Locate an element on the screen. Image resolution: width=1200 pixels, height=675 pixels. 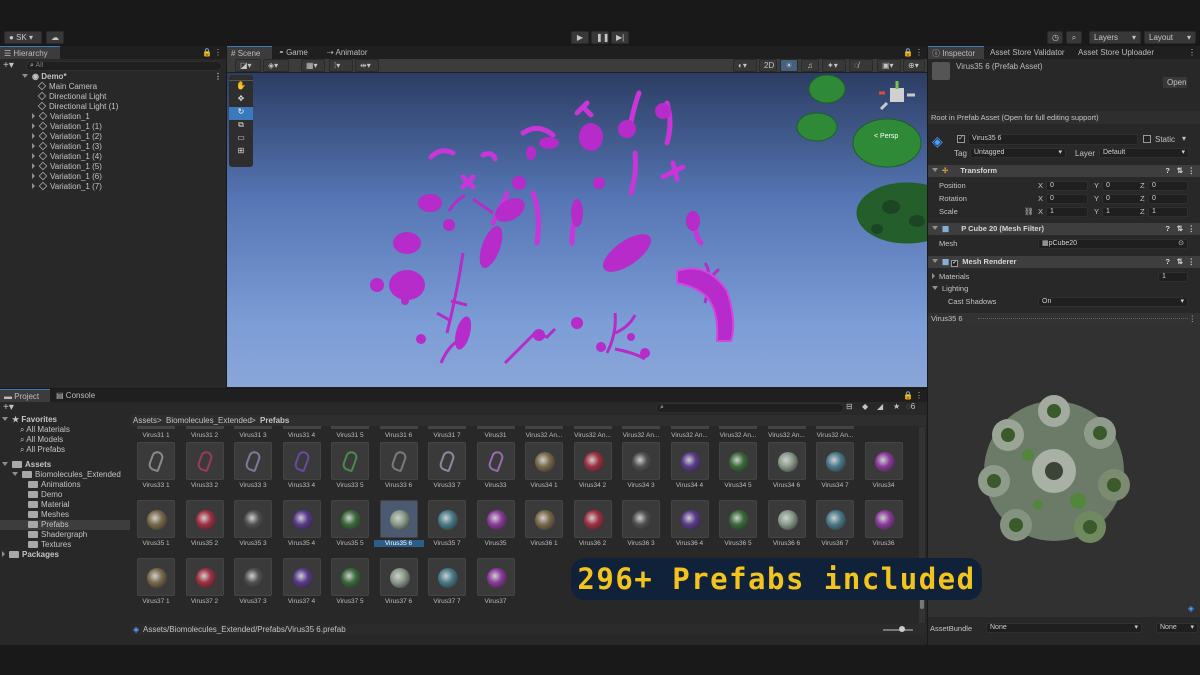
move-tool-icon: ✥ is located at coordinates (241, 100).